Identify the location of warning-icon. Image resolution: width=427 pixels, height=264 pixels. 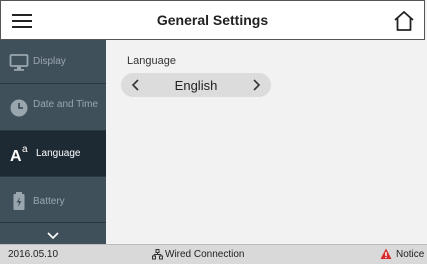
(386, 254).